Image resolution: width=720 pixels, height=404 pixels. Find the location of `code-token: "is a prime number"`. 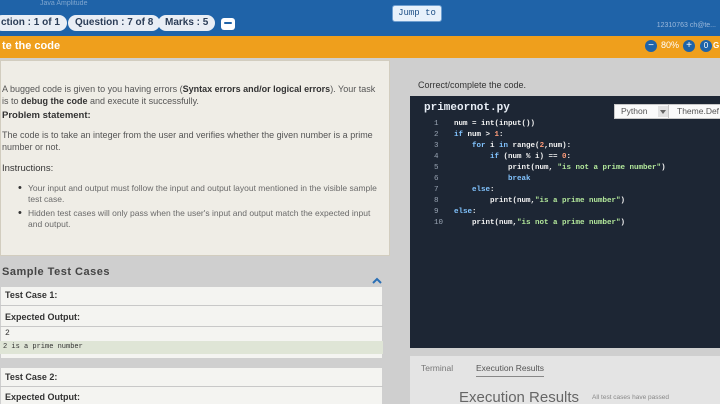

code-token: "is a prime number" is located at coordinates (578, 201).